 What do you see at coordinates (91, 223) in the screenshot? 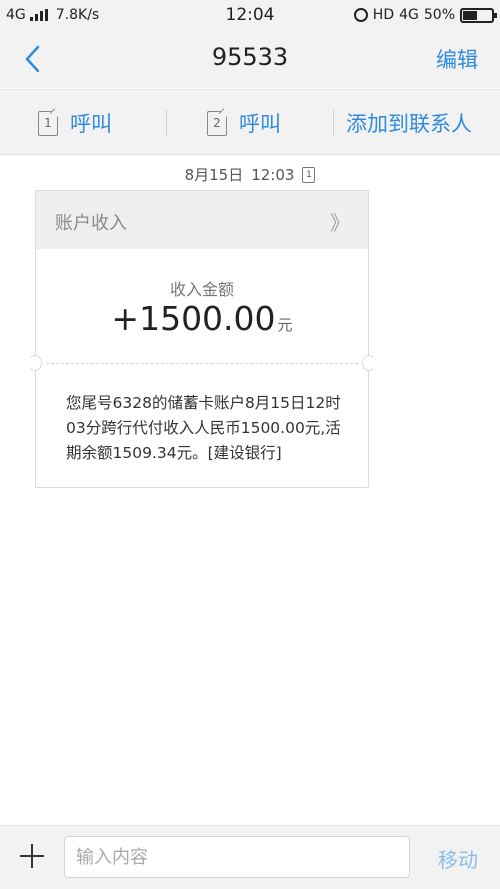
I see `card-title: 账户收入` at bounding box center [91, 223].